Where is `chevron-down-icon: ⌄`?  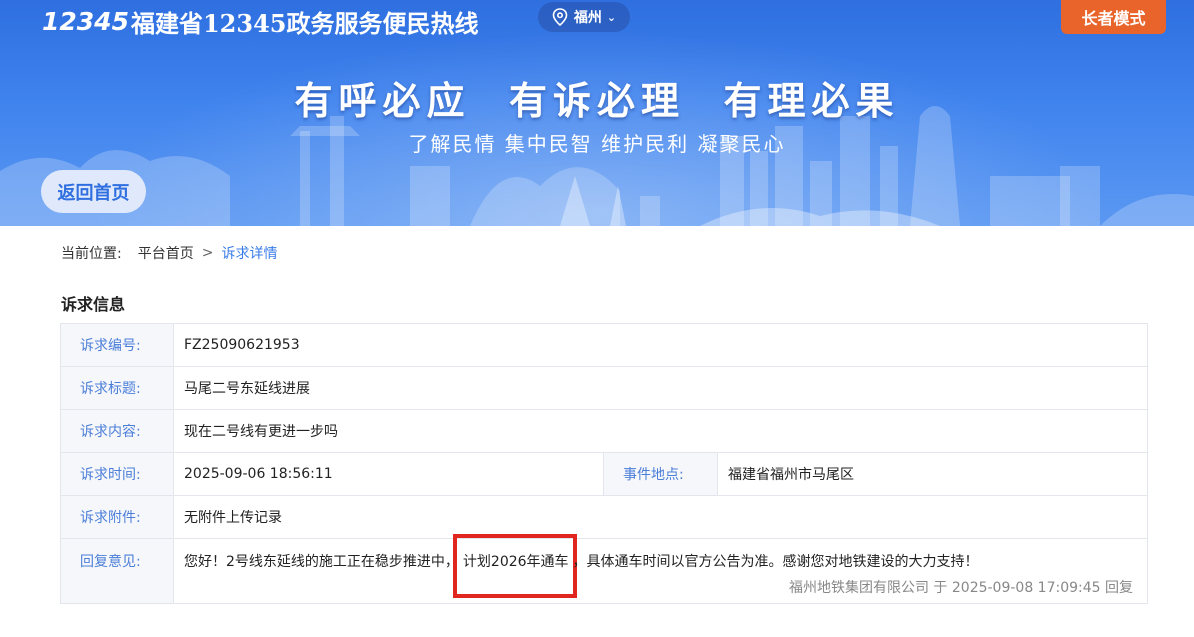
chevron-down-icon: ⌄ is located at coordinates (611, 17).